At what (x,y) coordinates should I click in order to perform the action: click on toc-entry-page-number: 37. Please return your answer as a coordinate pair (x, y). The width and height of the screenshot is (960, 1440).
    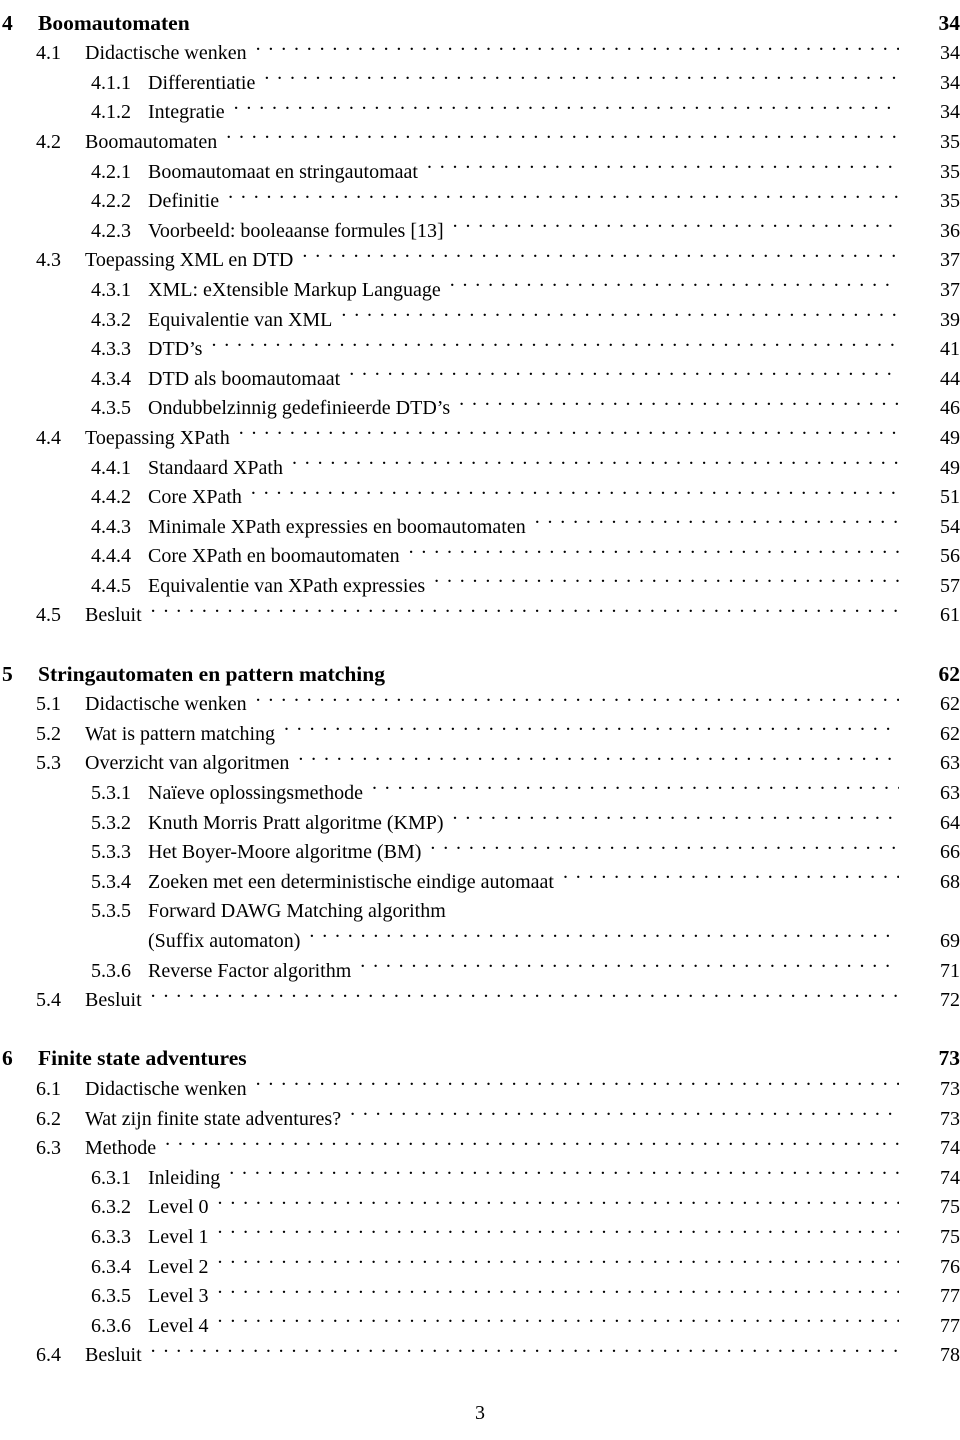
    Looking at the image, I should click on (950, 260).